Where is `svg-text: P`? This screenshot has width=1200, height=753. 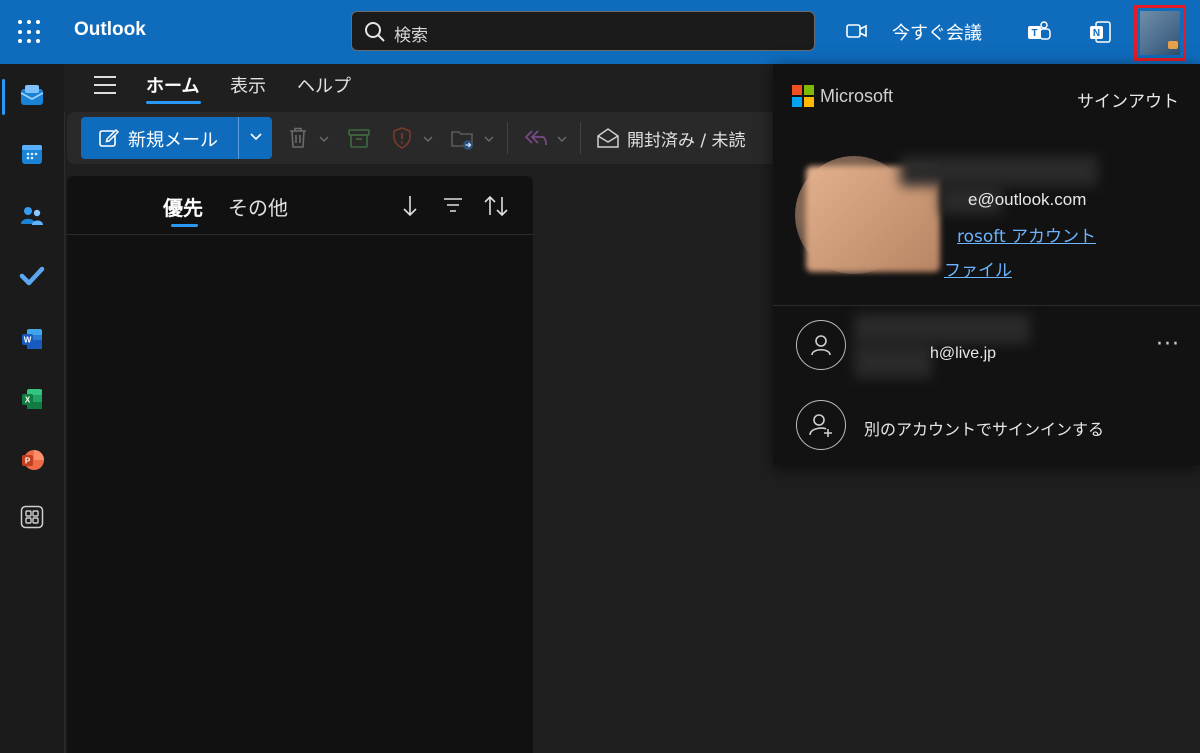
svg-text: P is located at coordinates (28, 461).